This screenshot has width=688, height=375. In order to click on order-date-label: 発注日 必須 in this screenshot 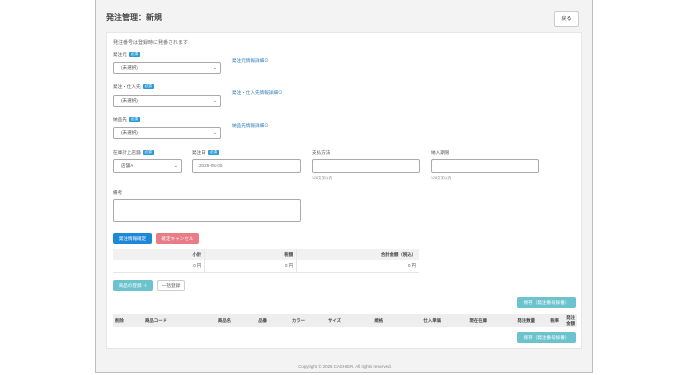, I will do `click(205, 153)`.